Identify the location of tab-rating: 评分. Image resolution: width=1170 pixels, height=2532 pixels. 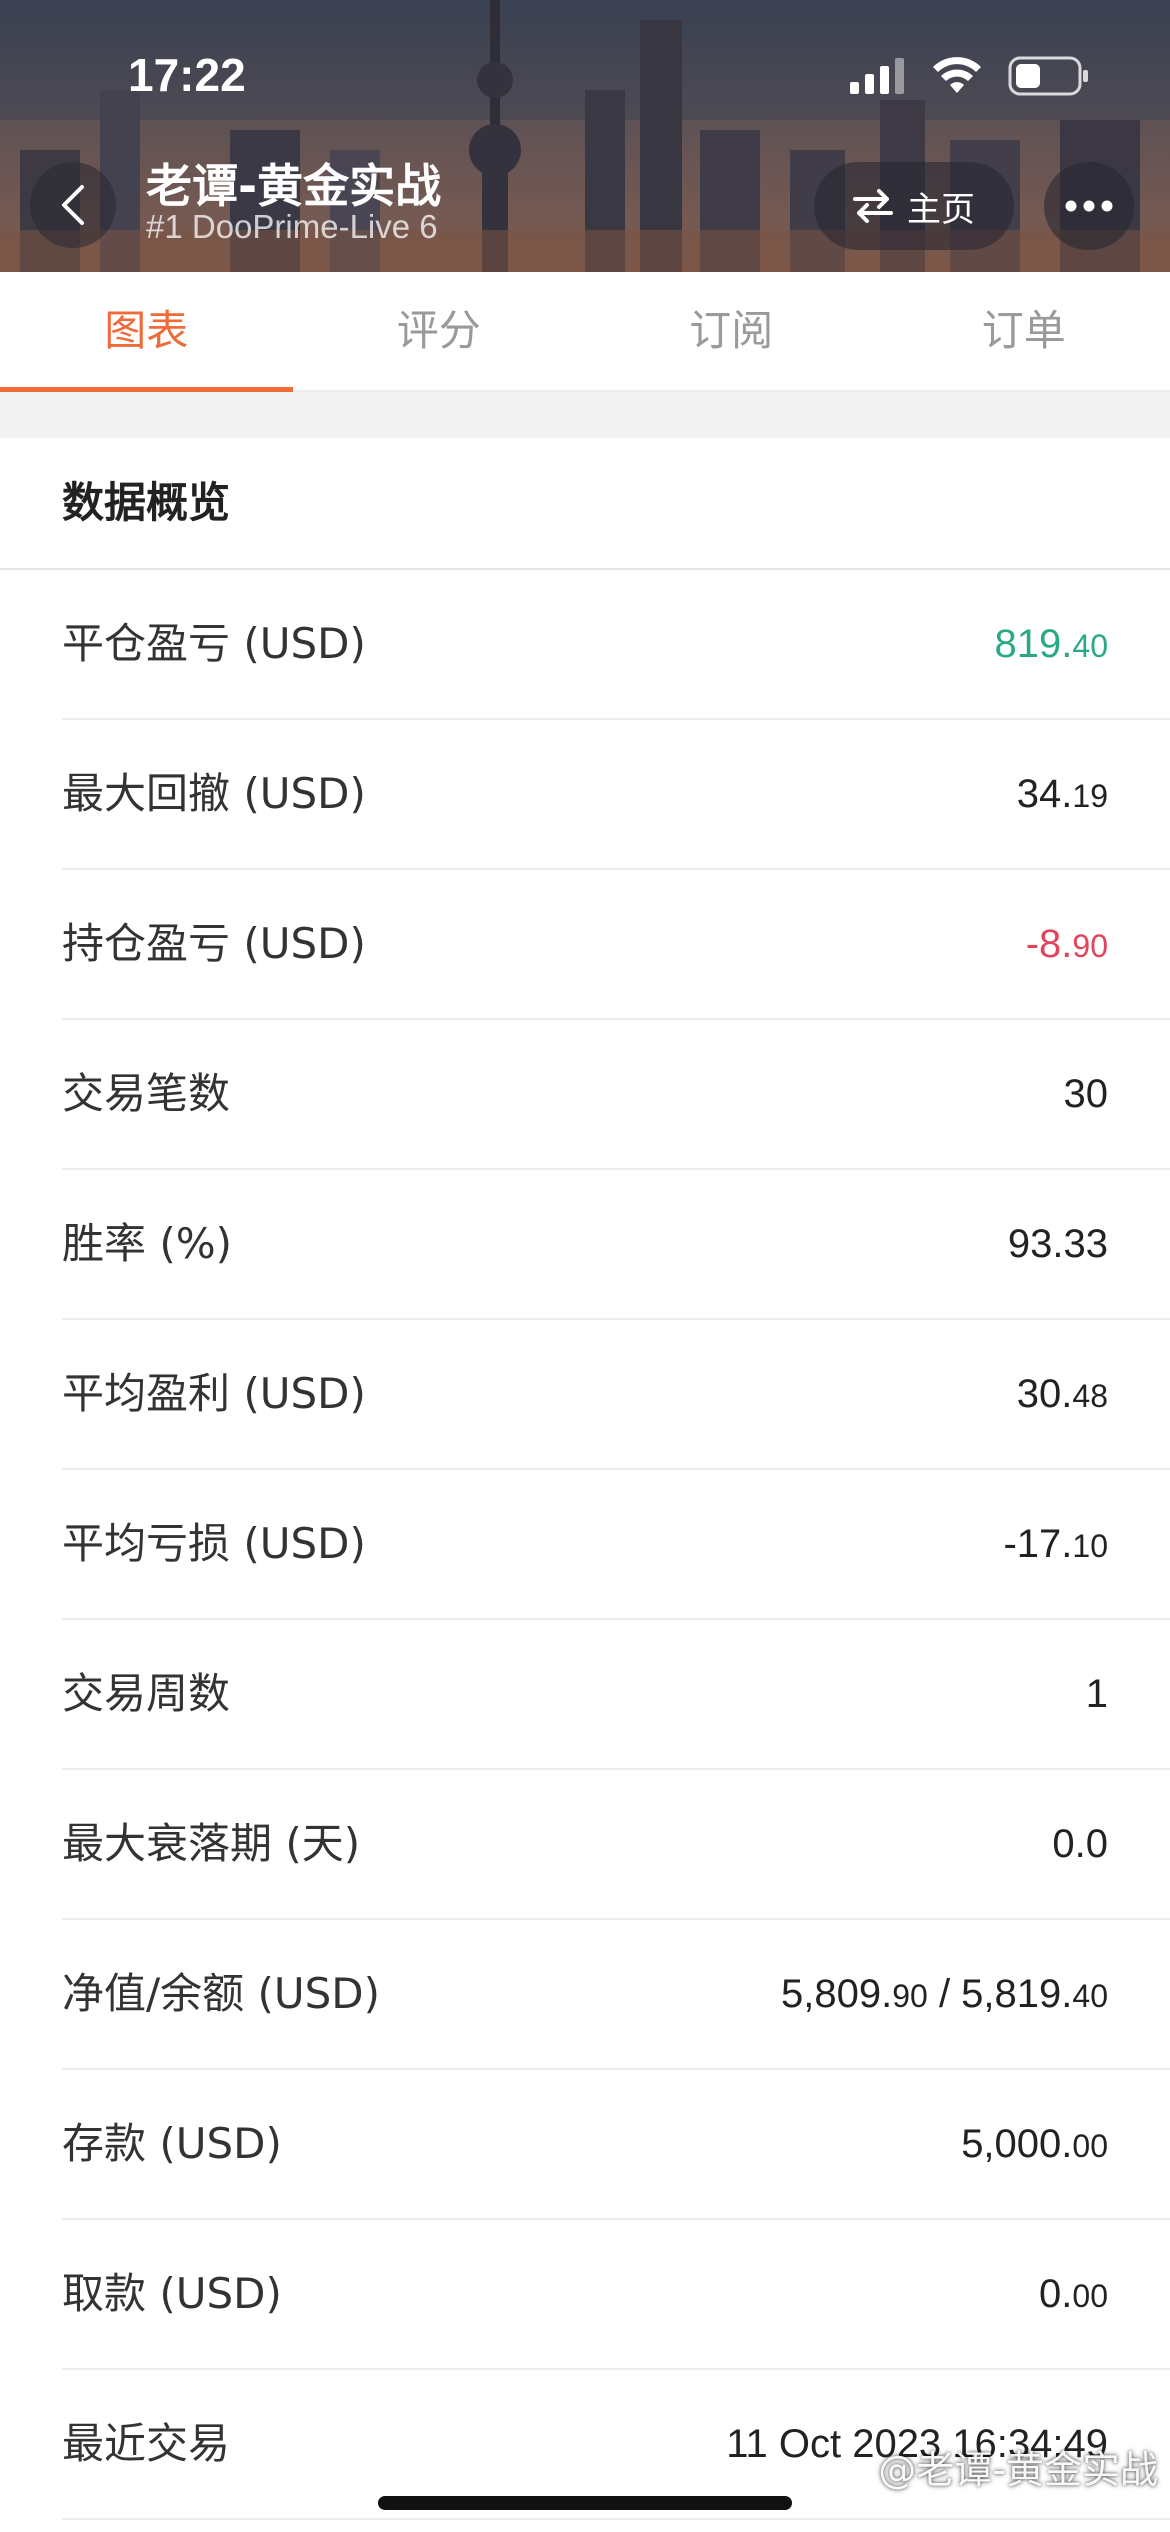
(439, 331).